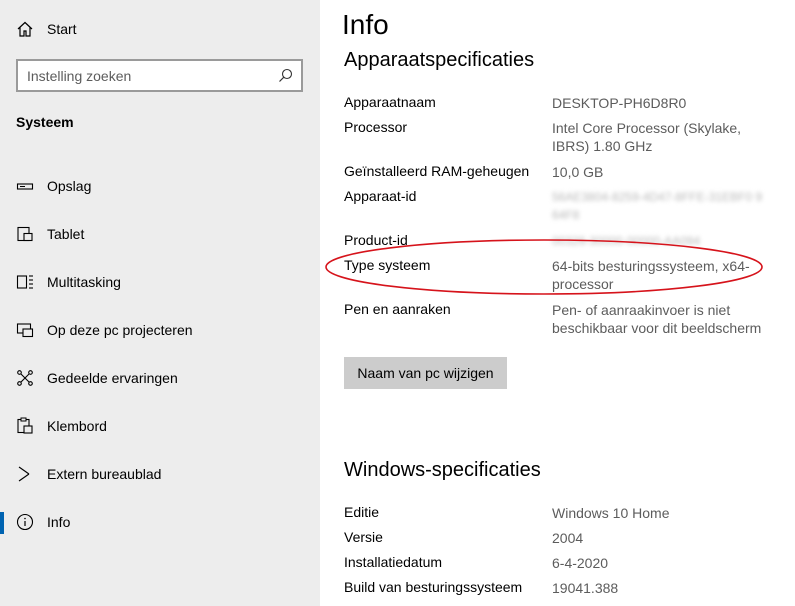 This screenshot has height=606, width=795. What do you see at coordinates (390, 102) in the screenshot?
I see `spec-key: Apparaatnaam` at bounding box center [390, 102].